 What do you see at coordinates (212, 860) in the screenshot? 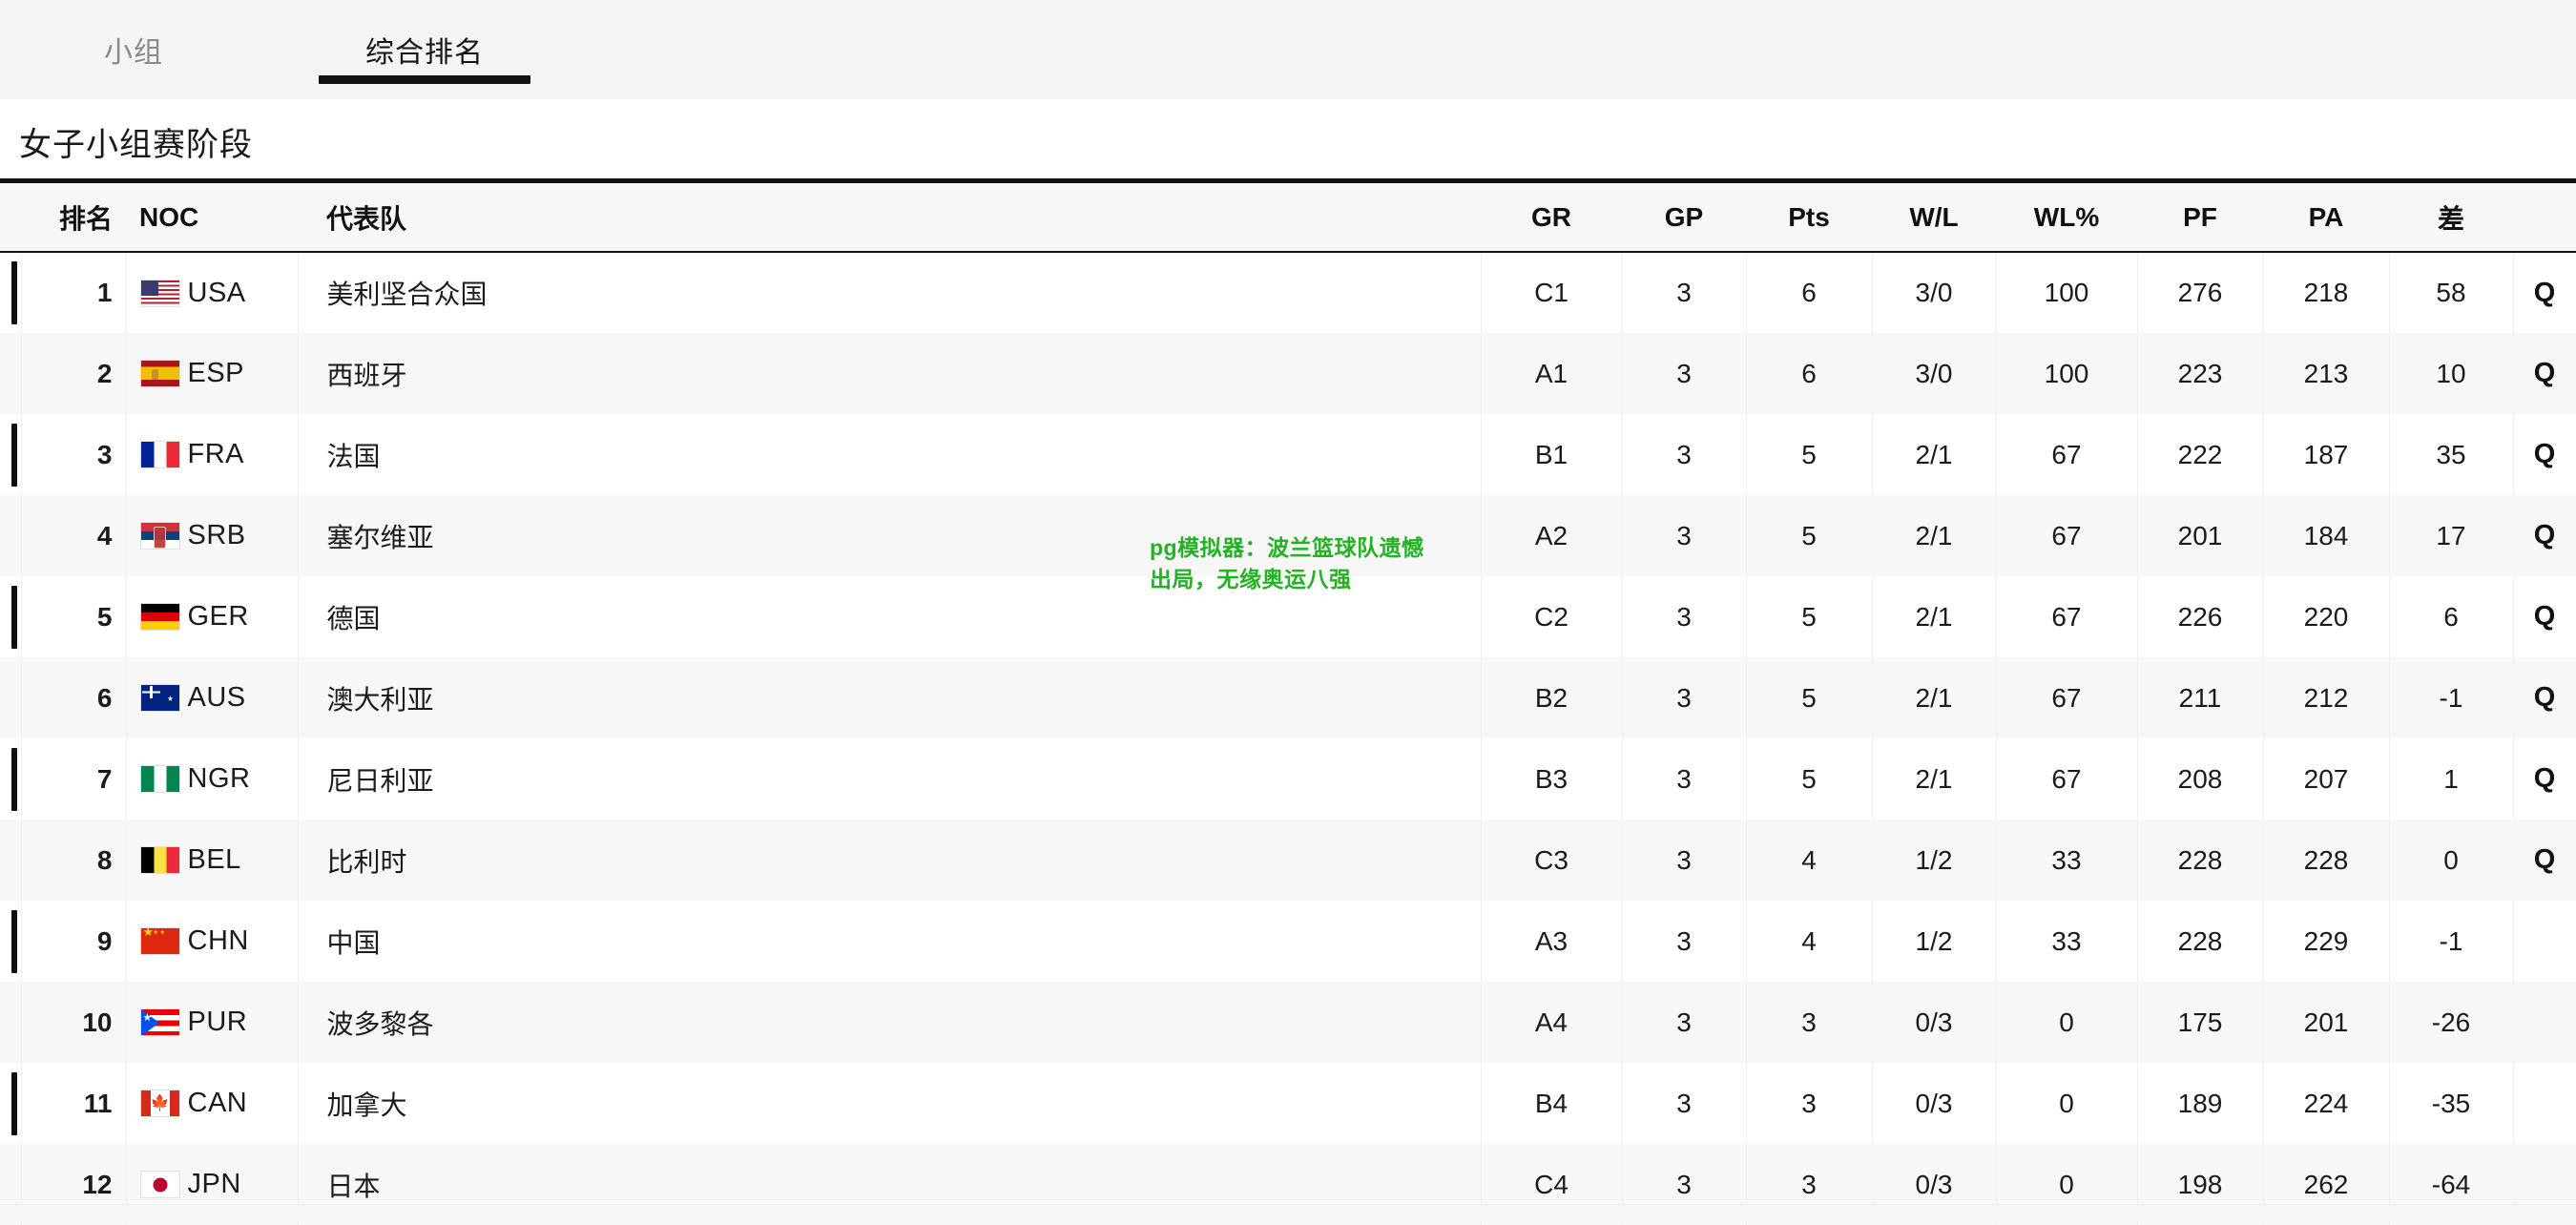
I see `cell-noc: BEL` at bounding box center [212, 860].